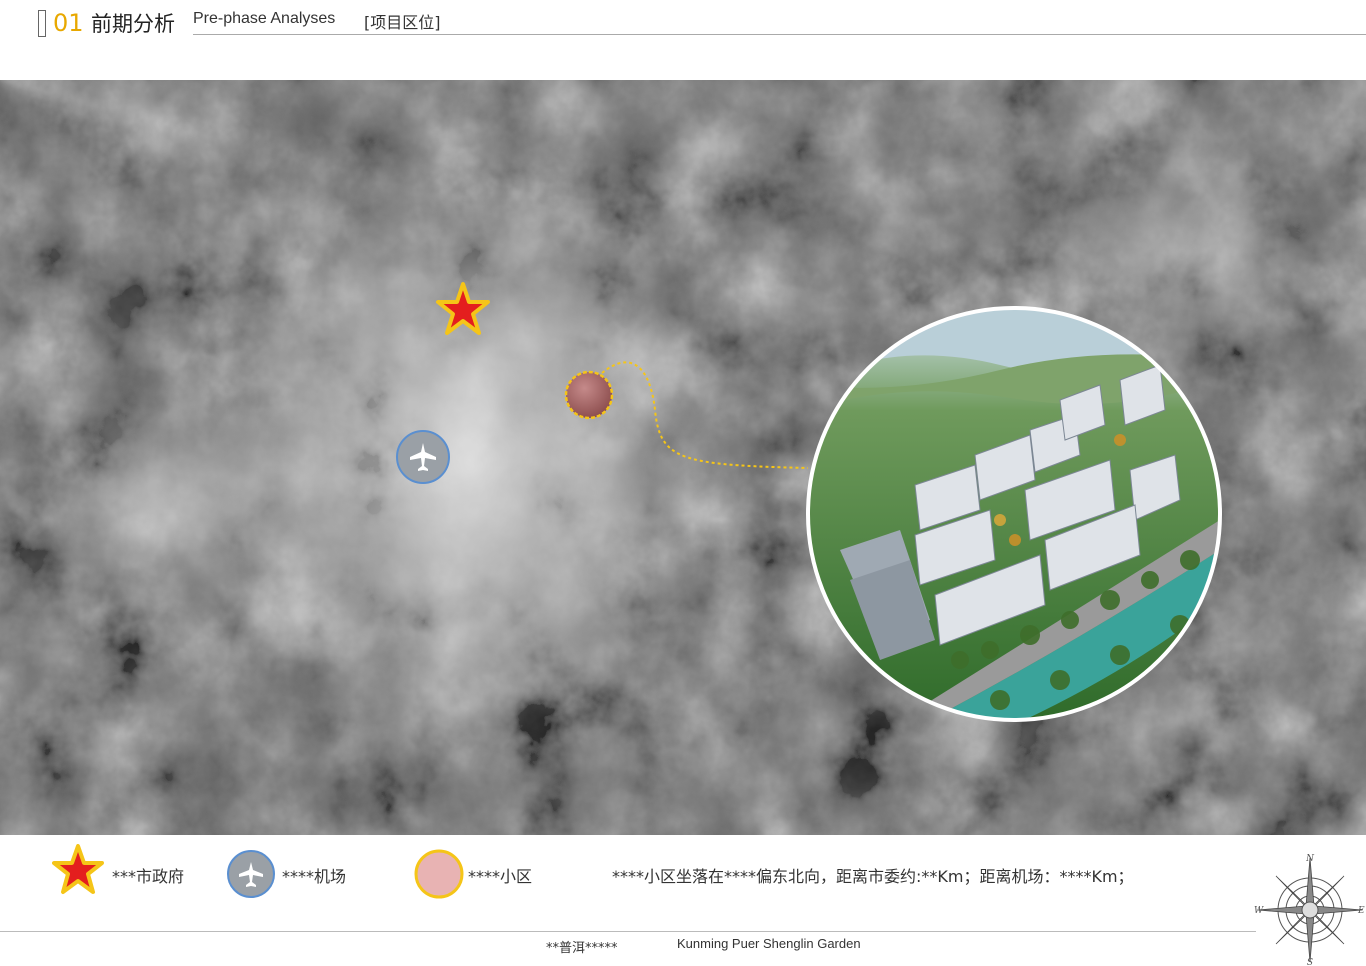 Image resolution: width=1366 pixels, height=966 pixels. I want to click on legend-community-label: ****小区, so click(500, 876).